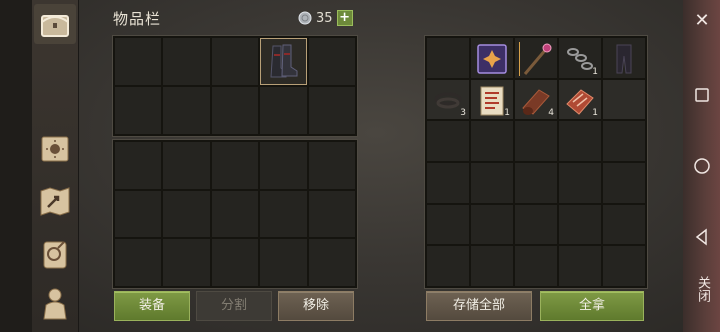 The width and height of the screenshot is (720, 332). What do you see at coordinates (235, 86) in the screenshot?
I see `inventory-grid-top` at bounding box center [235, 86].